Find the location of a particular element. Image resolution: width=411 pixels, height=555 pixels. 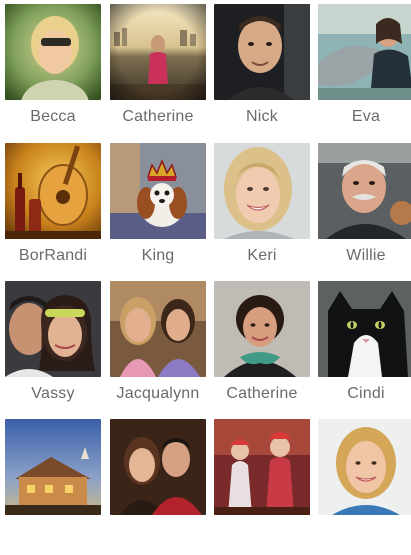

friend-name: Becca is located at coordinates (53, 117).